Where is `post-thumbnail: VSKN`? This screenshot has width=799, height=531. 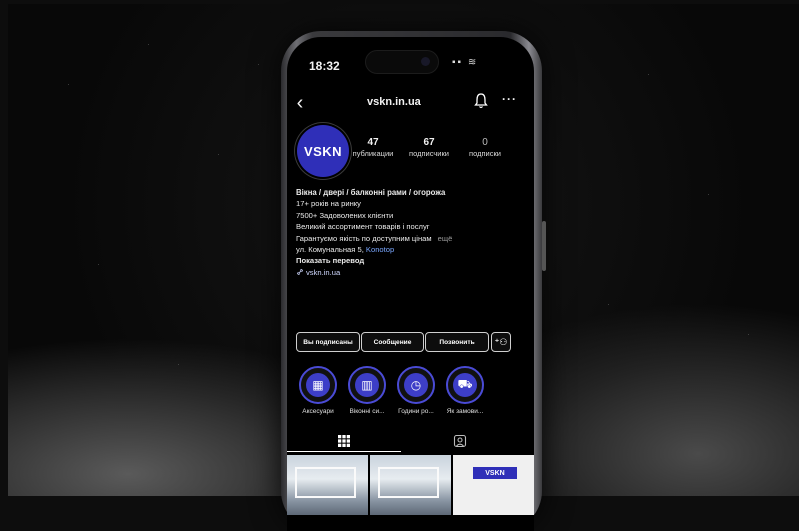 post-thumbnail: VSKN is located at coordinates (493, 485).